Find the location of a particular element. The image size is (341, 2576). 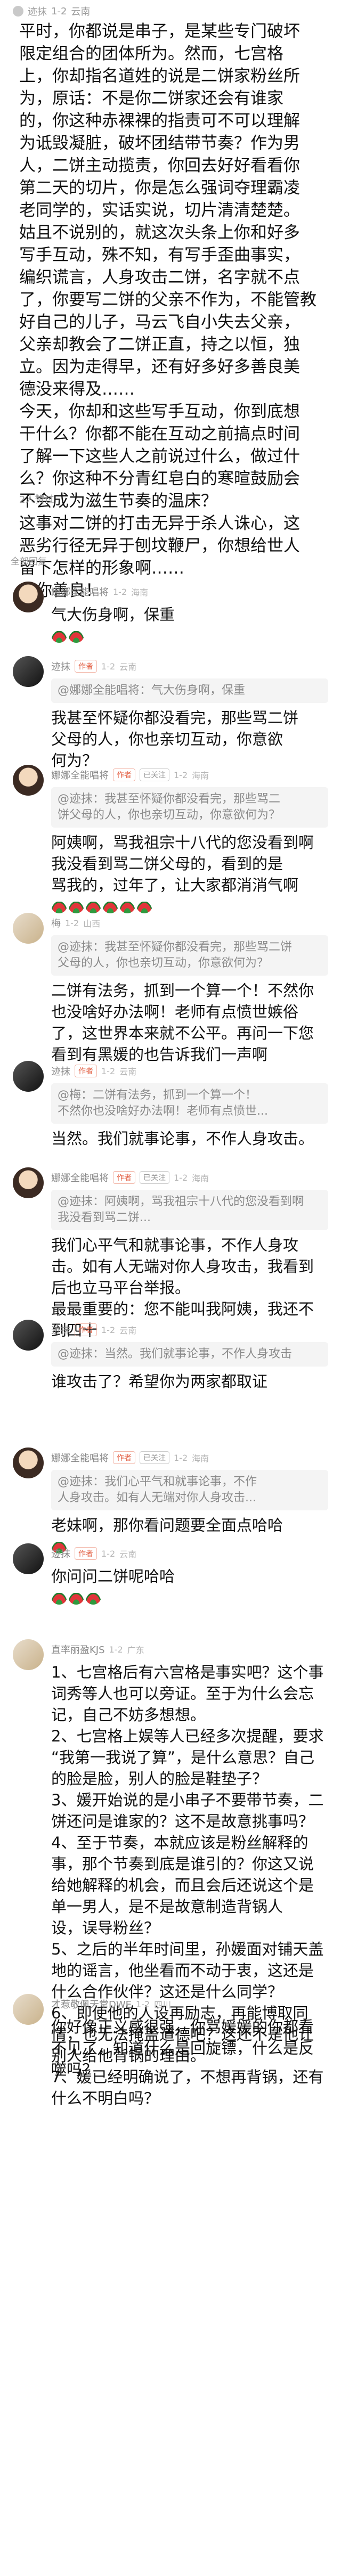

quoted-reply: @迹抹：当然。我们就事论事，不作人身攻击 is located at coordinates (190, 1354).